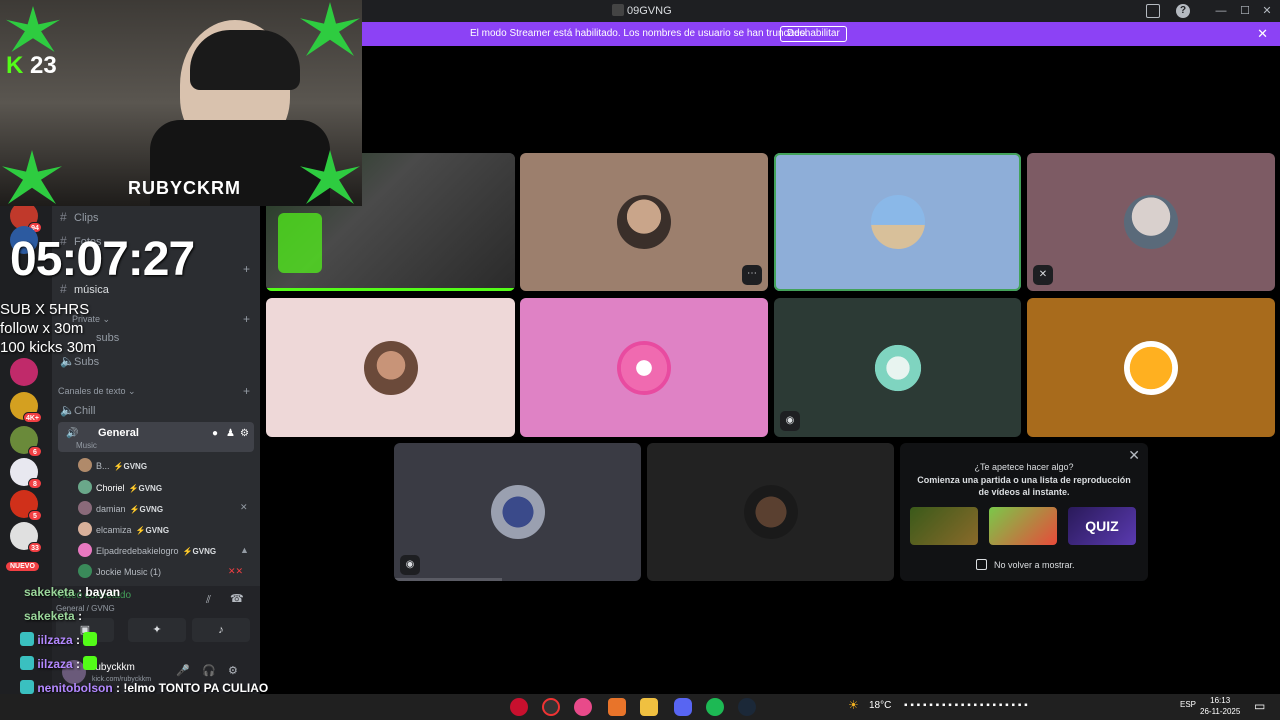 The width and height of the screenshot is (1280, 720). Describe the element at coordinates (111, 509) in the screenshot. I see `voice-user-name: damian` at that location.